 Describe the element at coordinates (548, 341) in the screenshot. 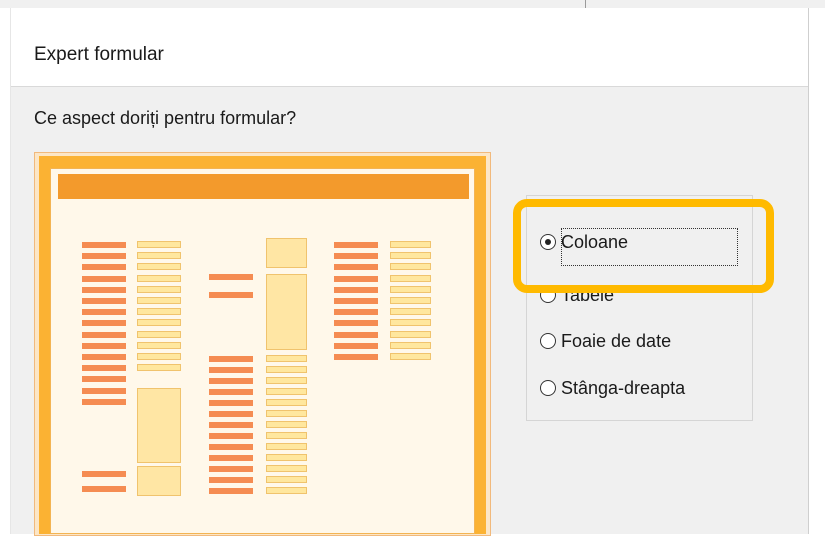

I see `radio-foaie-de-date` at that location.